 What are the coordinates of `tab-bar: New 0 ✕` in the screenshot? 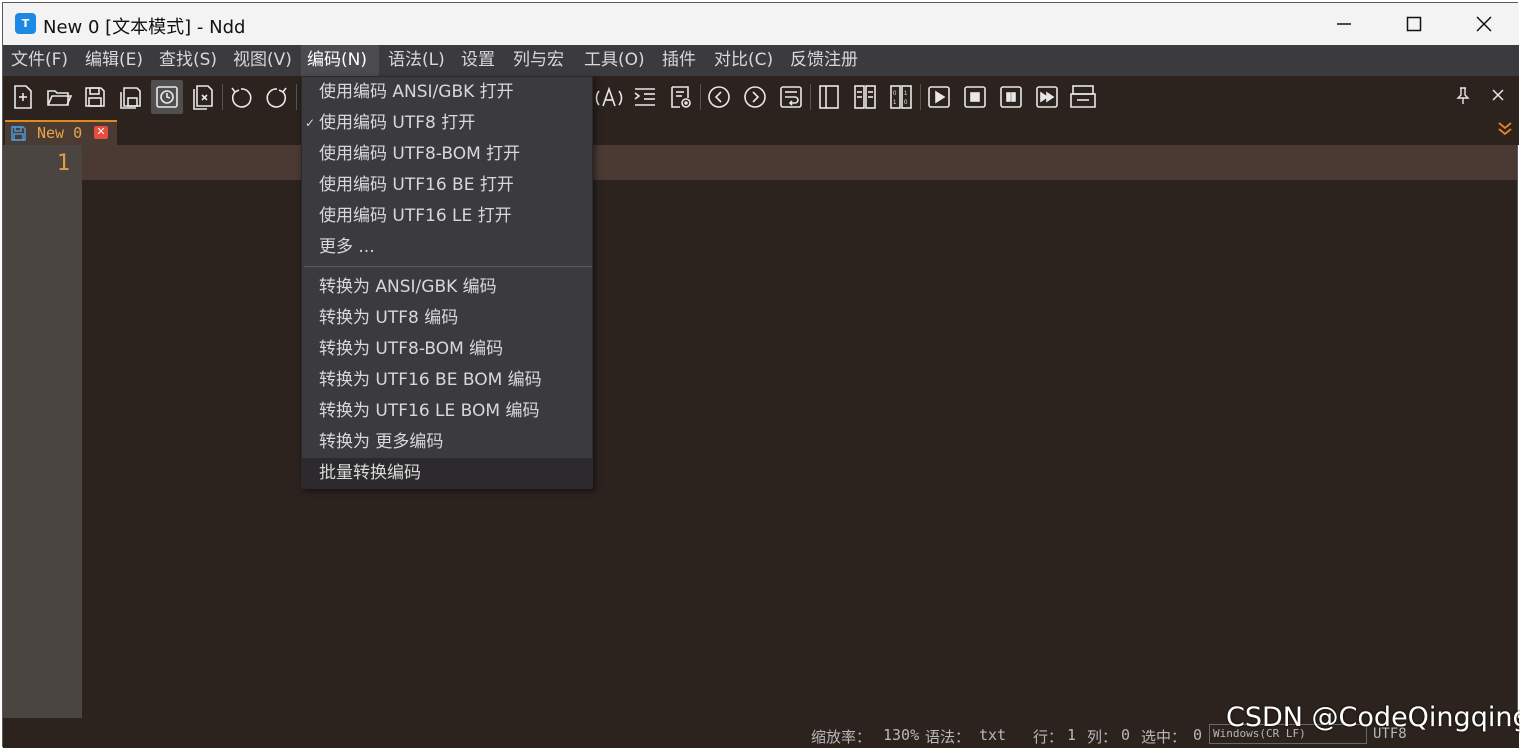 It's located at (761, 131).